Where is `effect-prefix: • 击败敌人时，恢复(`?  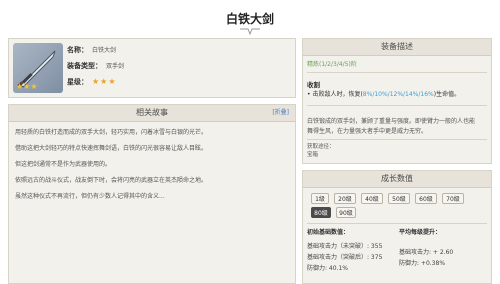
effect-prefix: • 击败敌人时，恢复( is located at coordinates (335, 94).